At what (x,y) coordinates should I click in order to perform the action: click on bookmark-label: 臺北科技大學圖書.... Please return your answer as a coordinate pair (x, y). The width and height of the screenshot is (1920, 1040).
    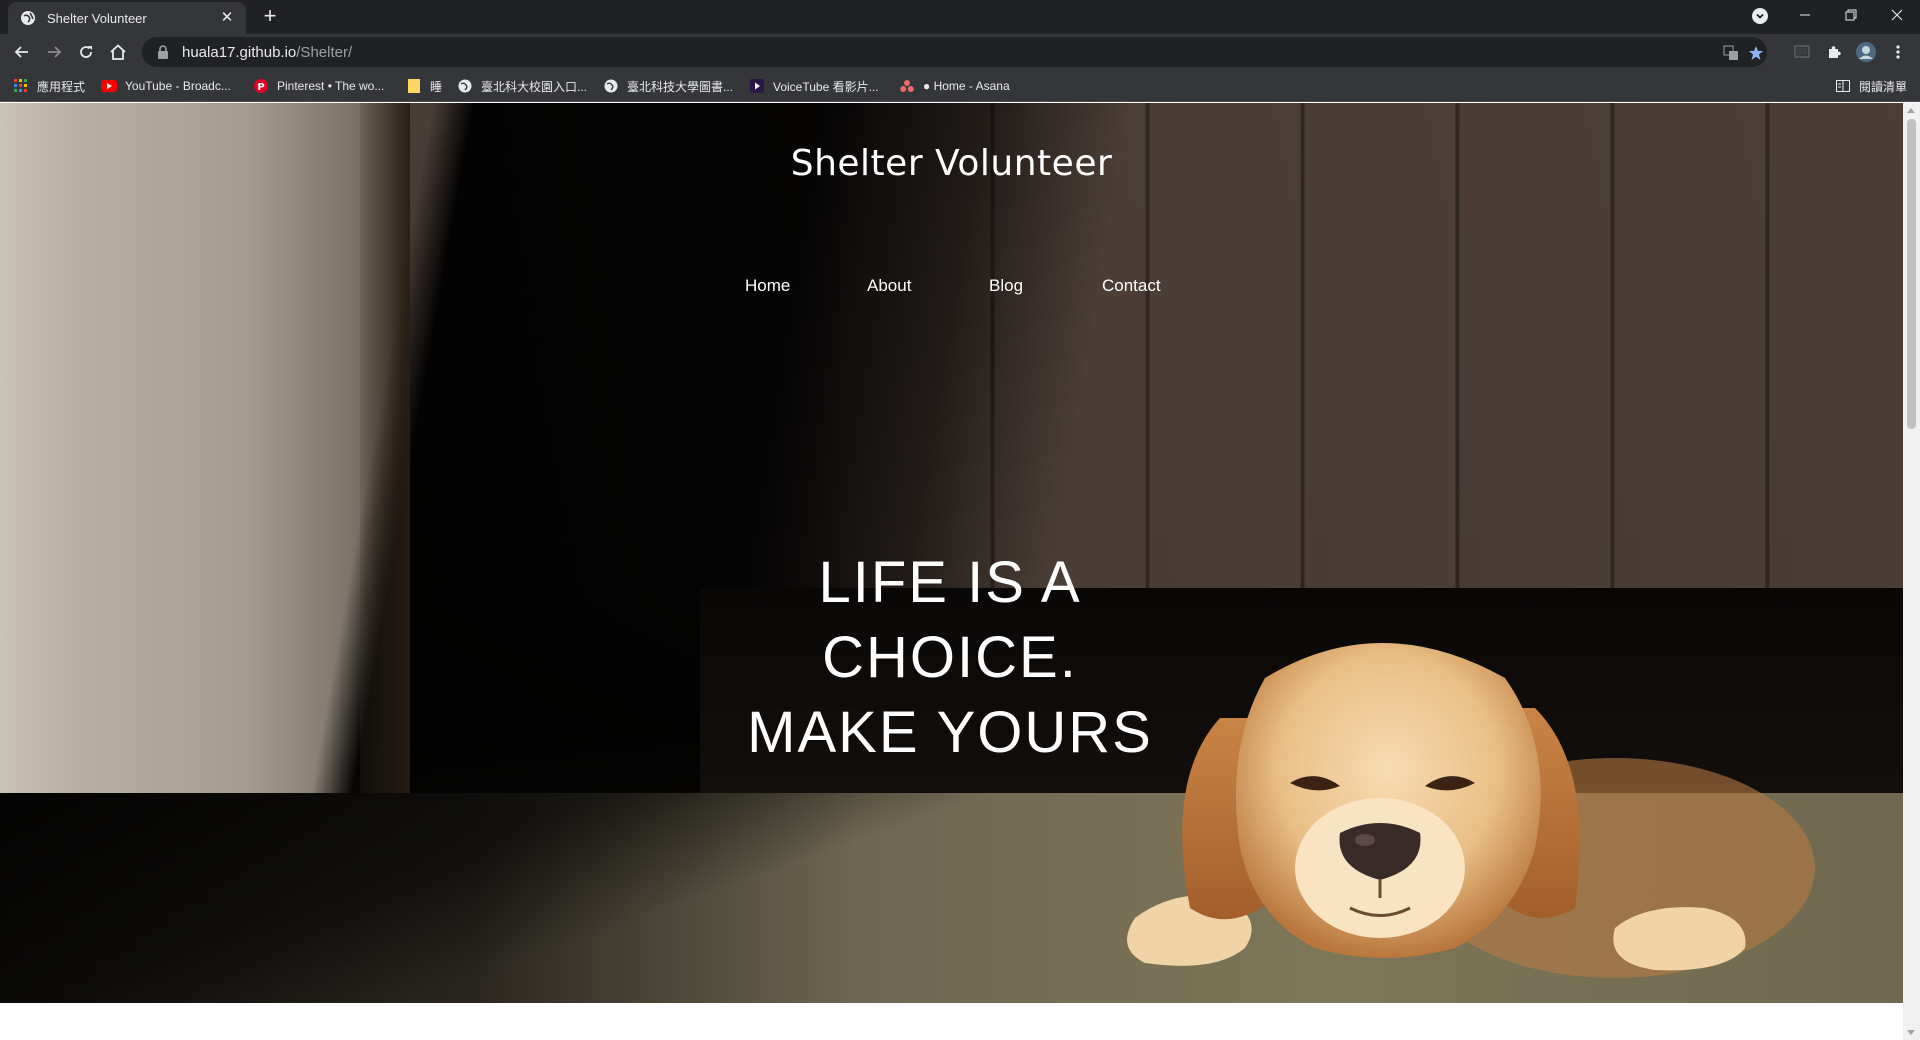
    Looking at the image, I should click on (680, 86).